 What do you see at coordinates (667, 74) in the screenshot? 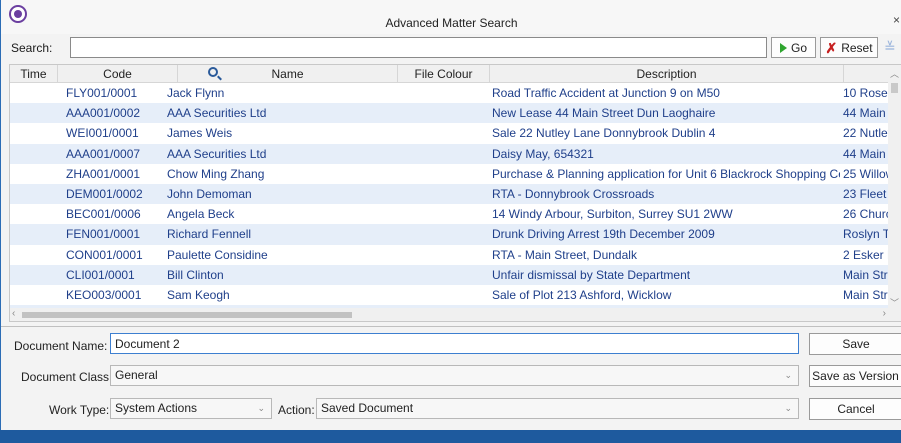
I see `column-header-description: Description` at bounding box center [667, 74].